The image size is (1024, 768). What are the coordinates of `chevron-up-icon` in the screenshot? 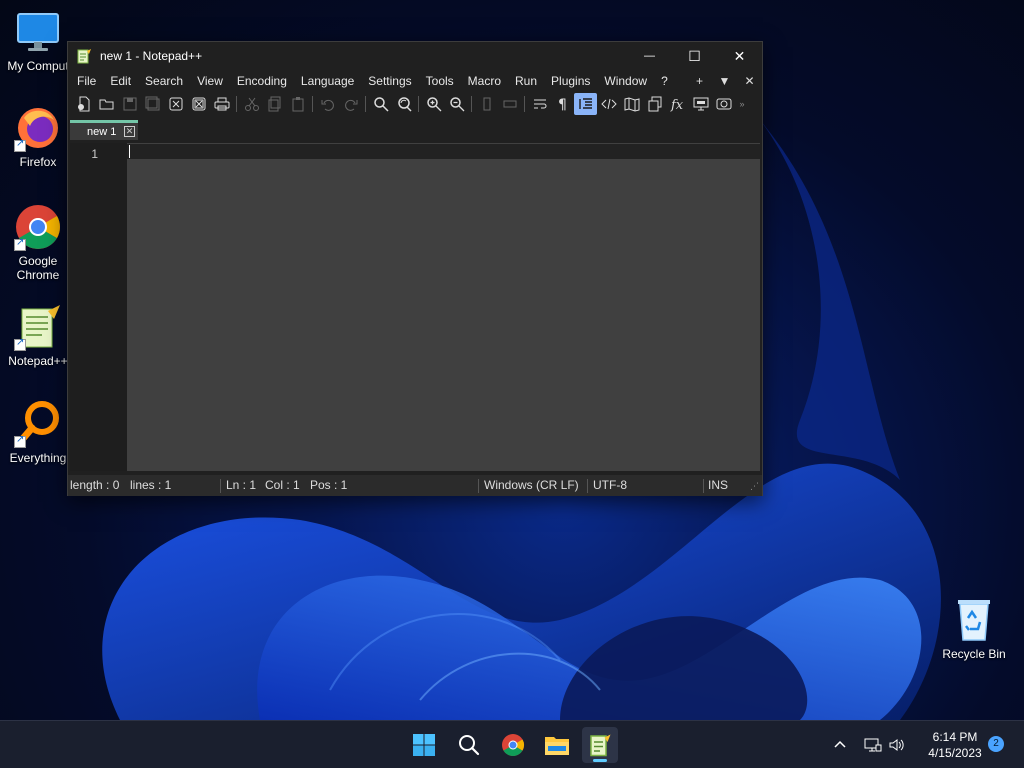 It's located at (840, 744).